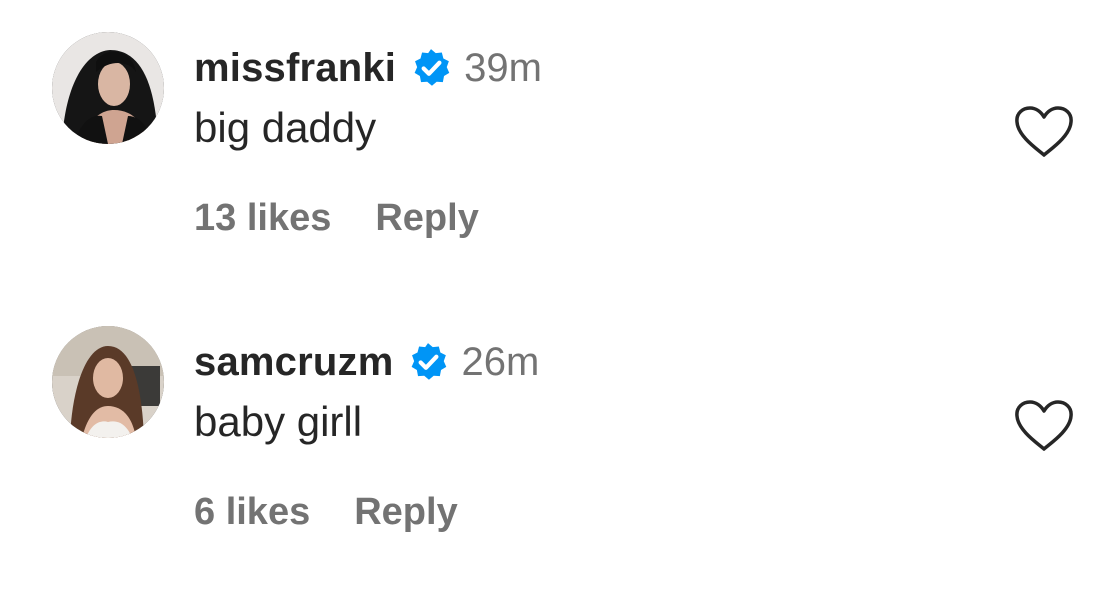 The height and width of the screenshot is (592, 1120). Describe the element at coordinates (500, 361) in the screenshot. I see `timestamp: 26m` at that location.